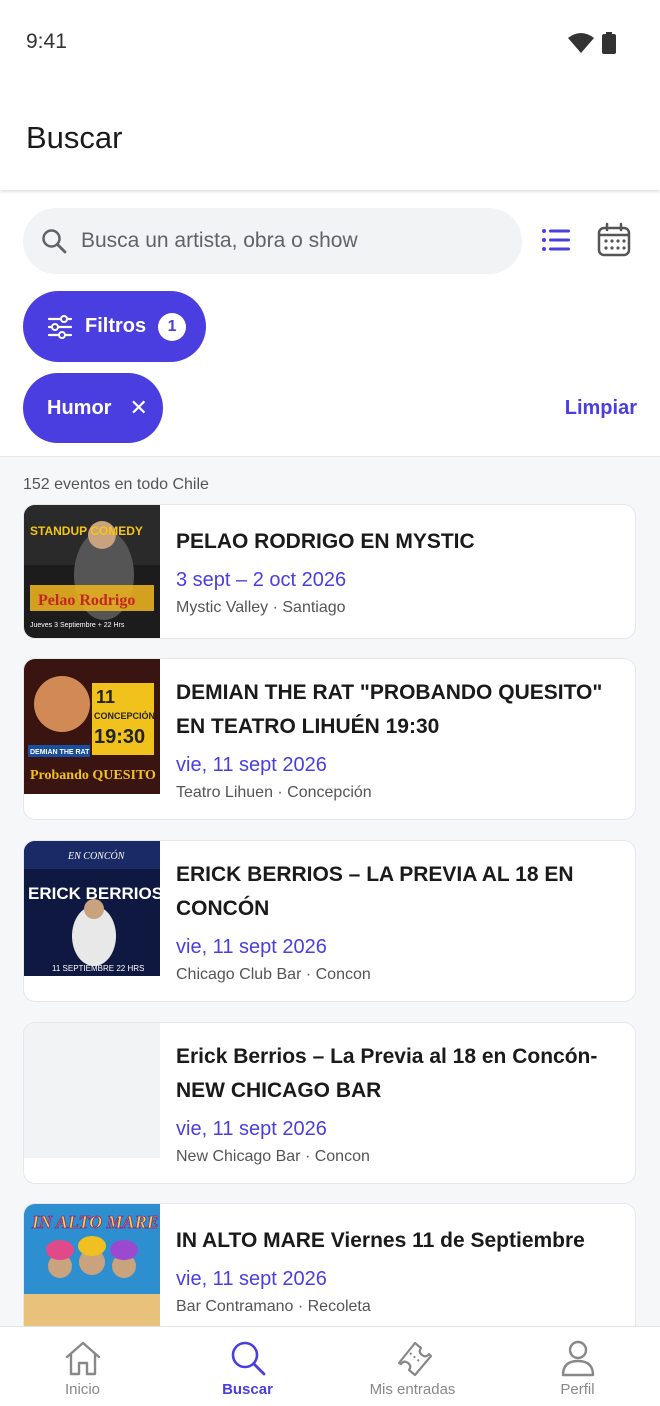  Describe the element at coordinates (92, 1090) in the screenshot. I see `event-poster-placeholder` at that location.